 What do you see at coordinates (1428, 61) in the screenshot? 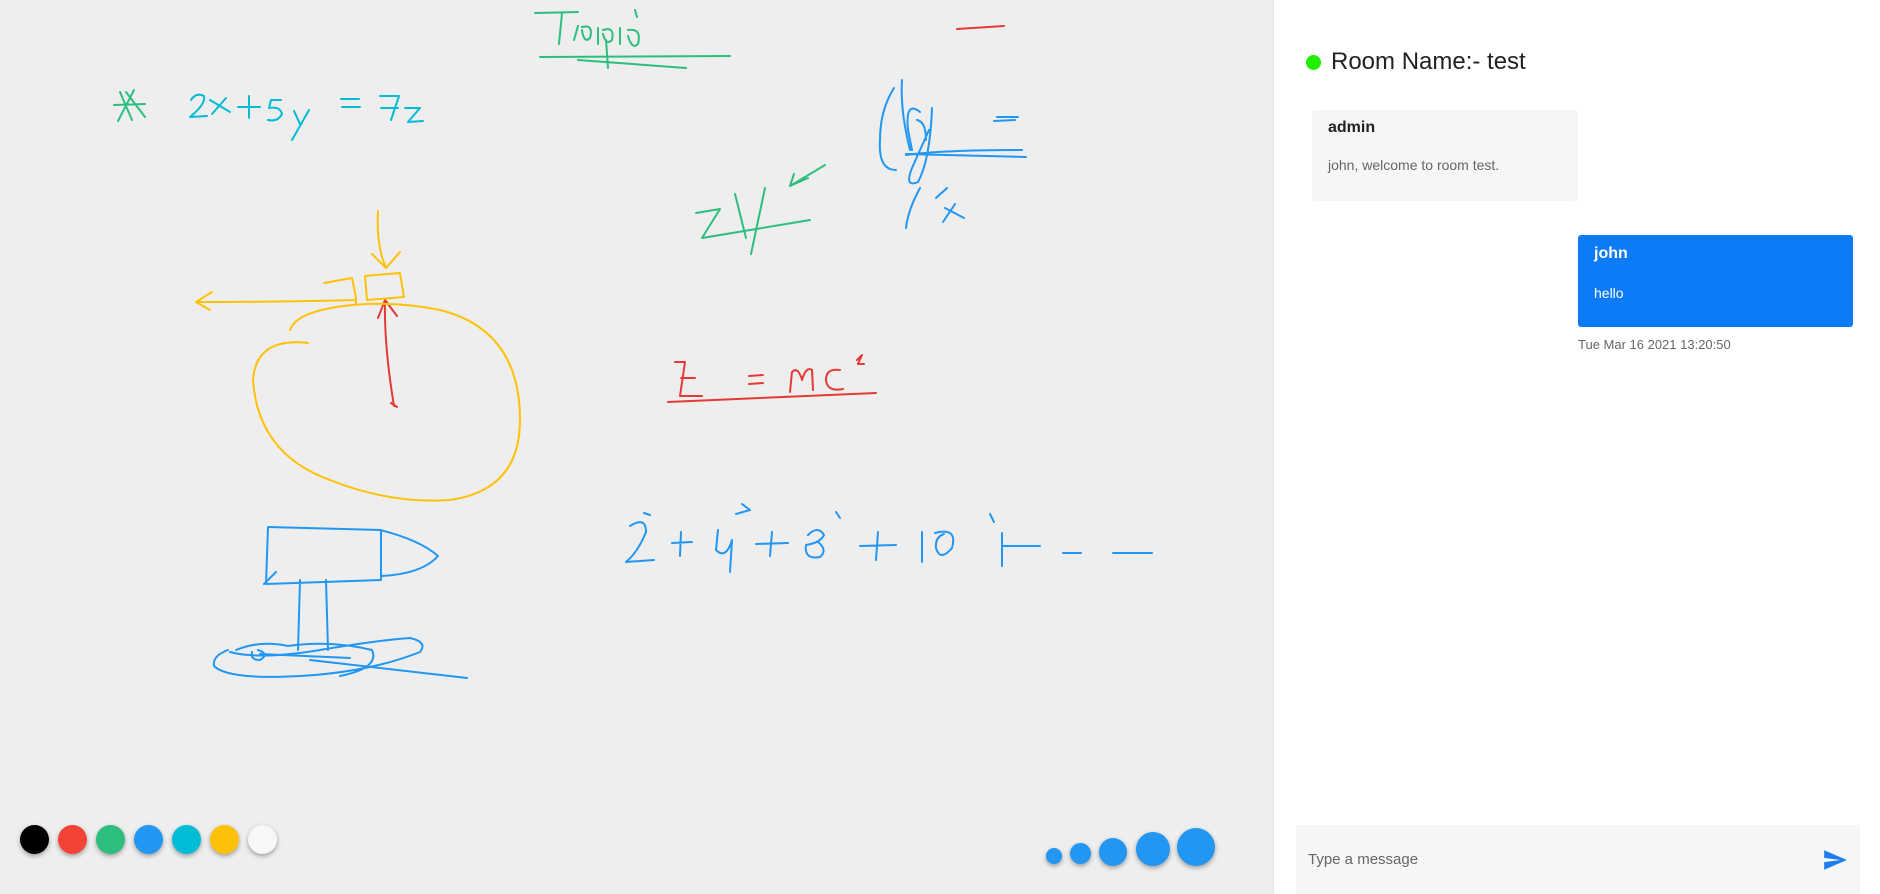
I see `room-title: Room Name:- test` at bounding box center [1428, 61].